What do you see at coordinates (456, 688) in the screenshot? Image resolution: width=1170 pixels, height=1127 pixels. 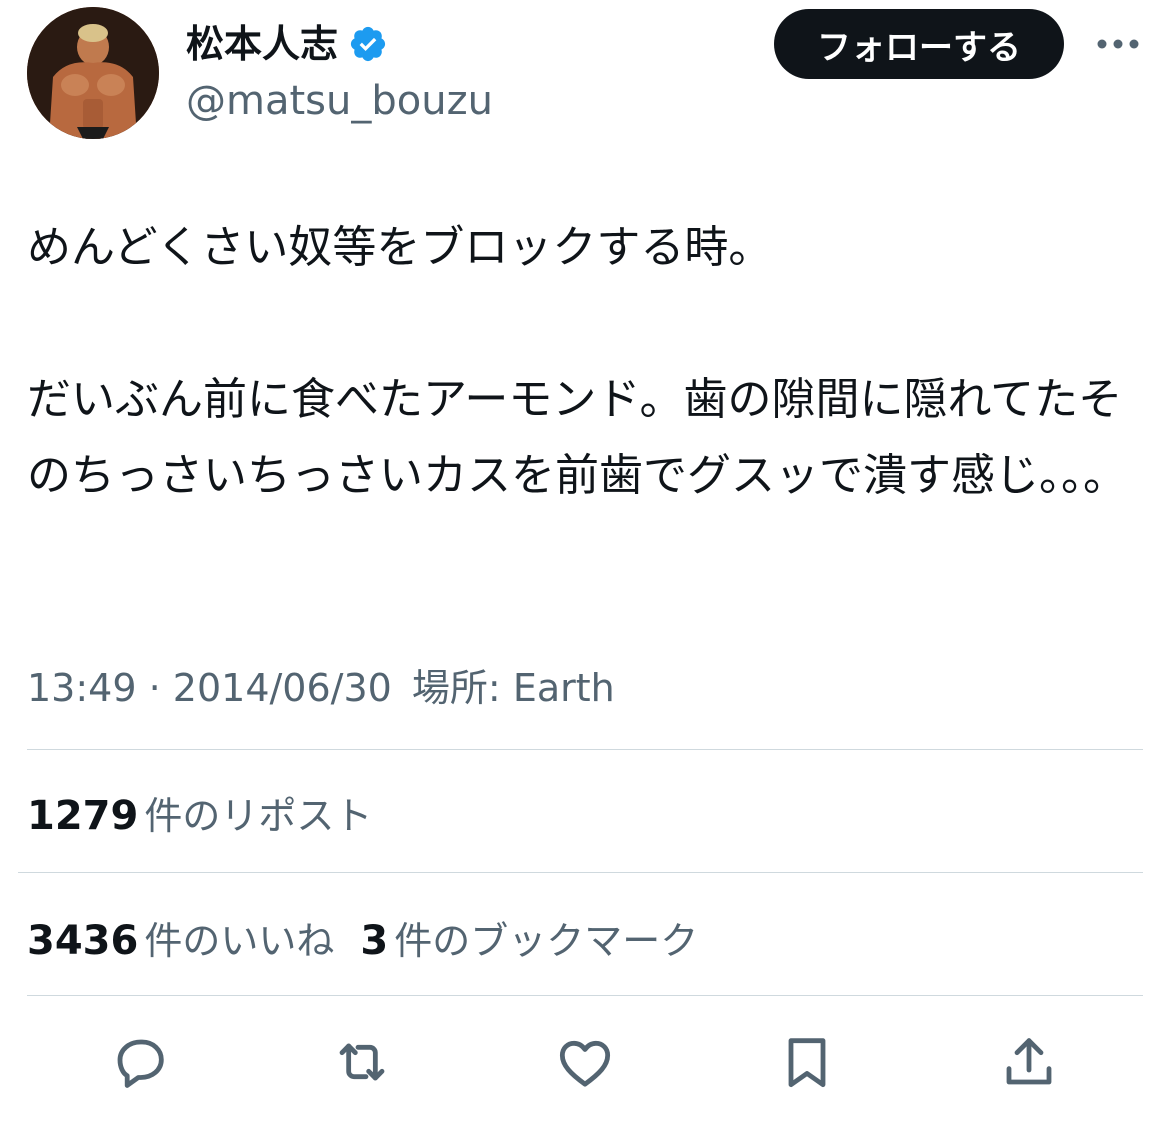 I see `location-label: 場所:` at bounding box center [456, 688].